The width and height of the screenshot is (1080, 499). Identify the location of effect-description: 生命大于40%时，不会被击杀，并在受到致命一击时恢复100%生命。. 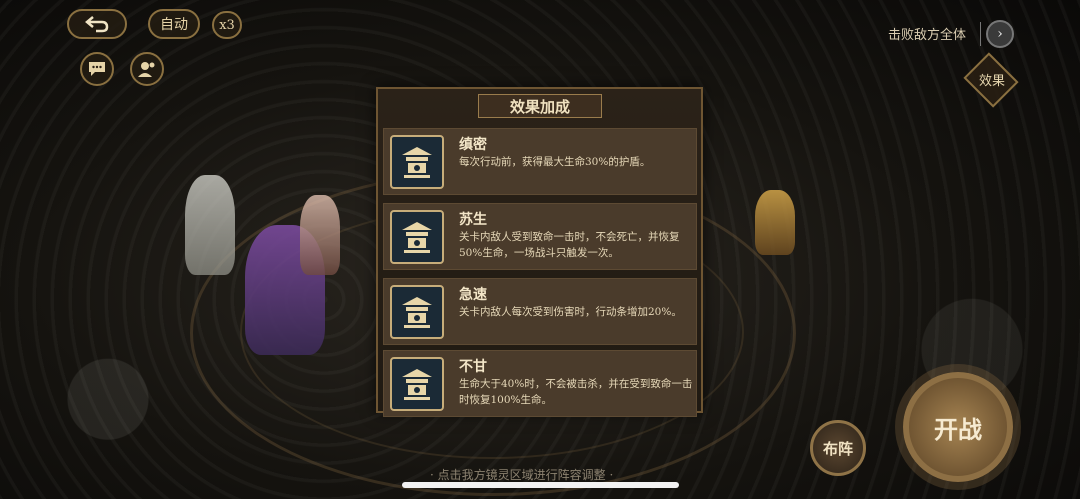
(576, 392).